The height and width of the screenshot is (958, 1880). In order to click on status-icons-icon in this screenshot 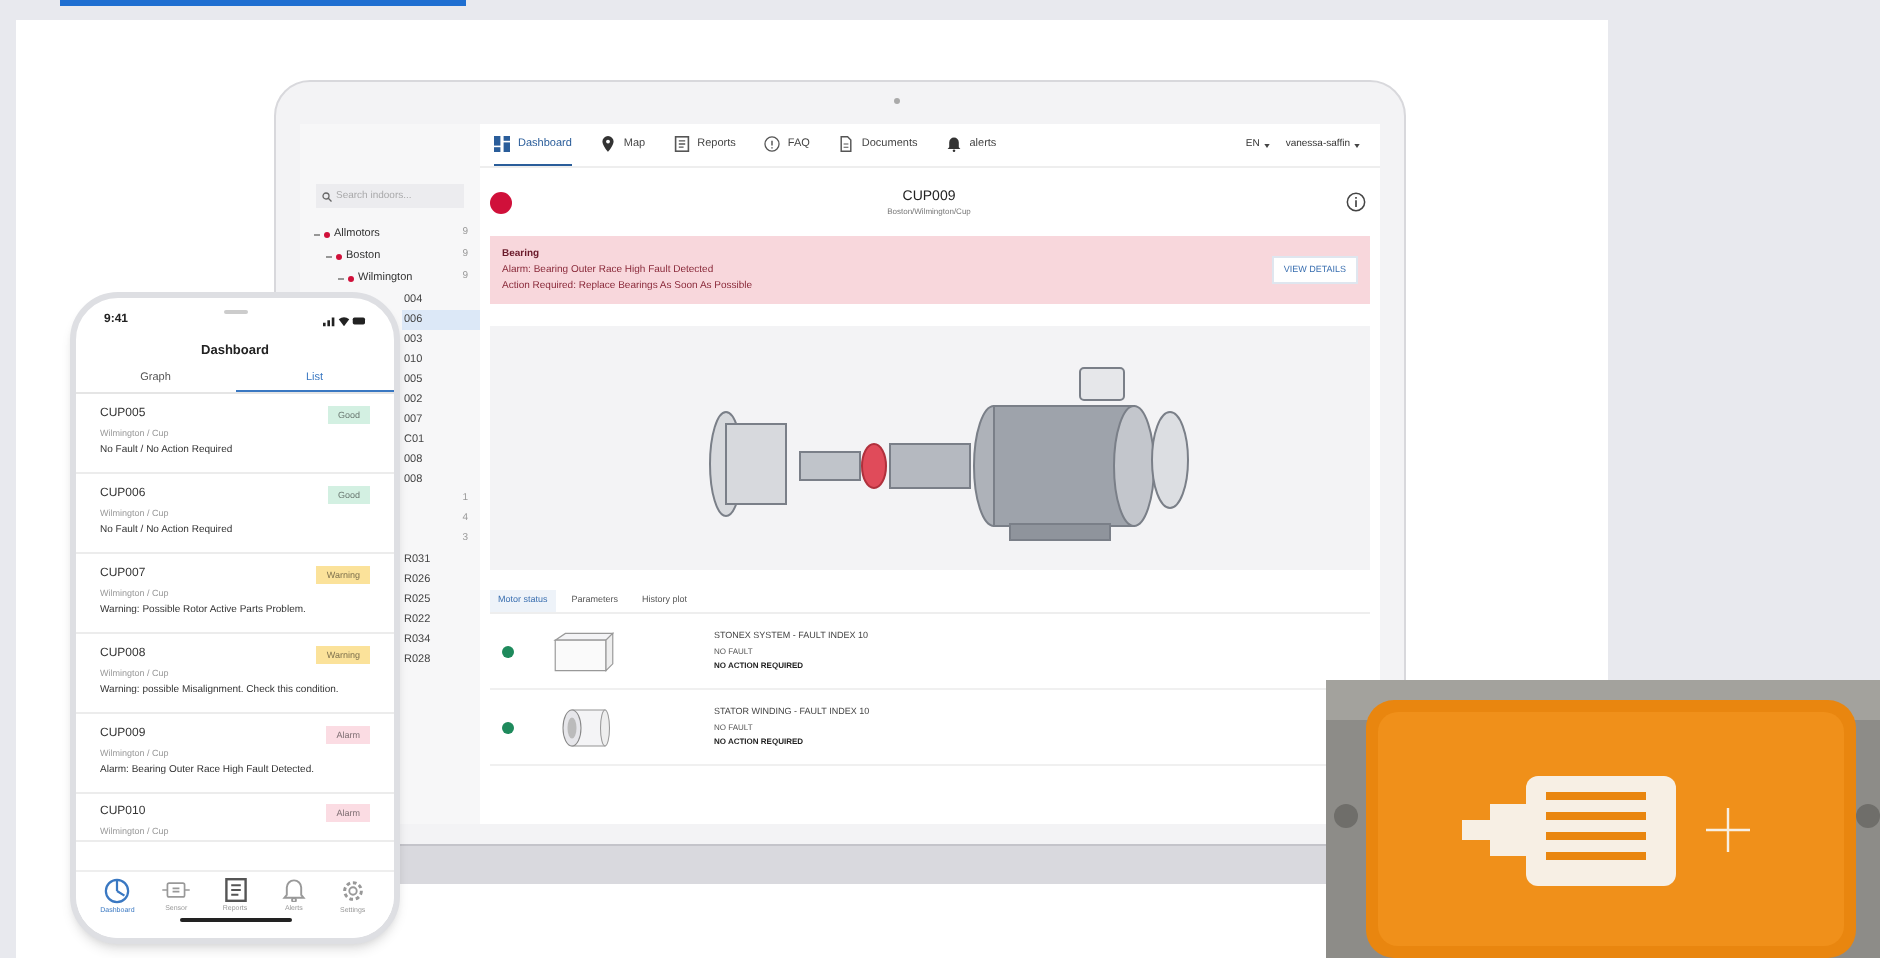, I will do `click(344, 320)`.